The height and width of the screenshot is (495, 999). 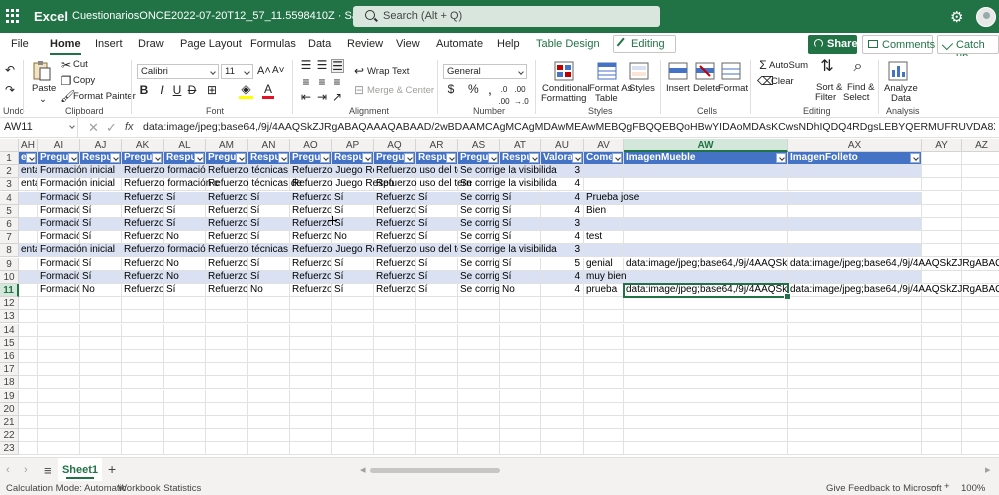 I want to click on column-header: AV, so click(x=604, y=145).